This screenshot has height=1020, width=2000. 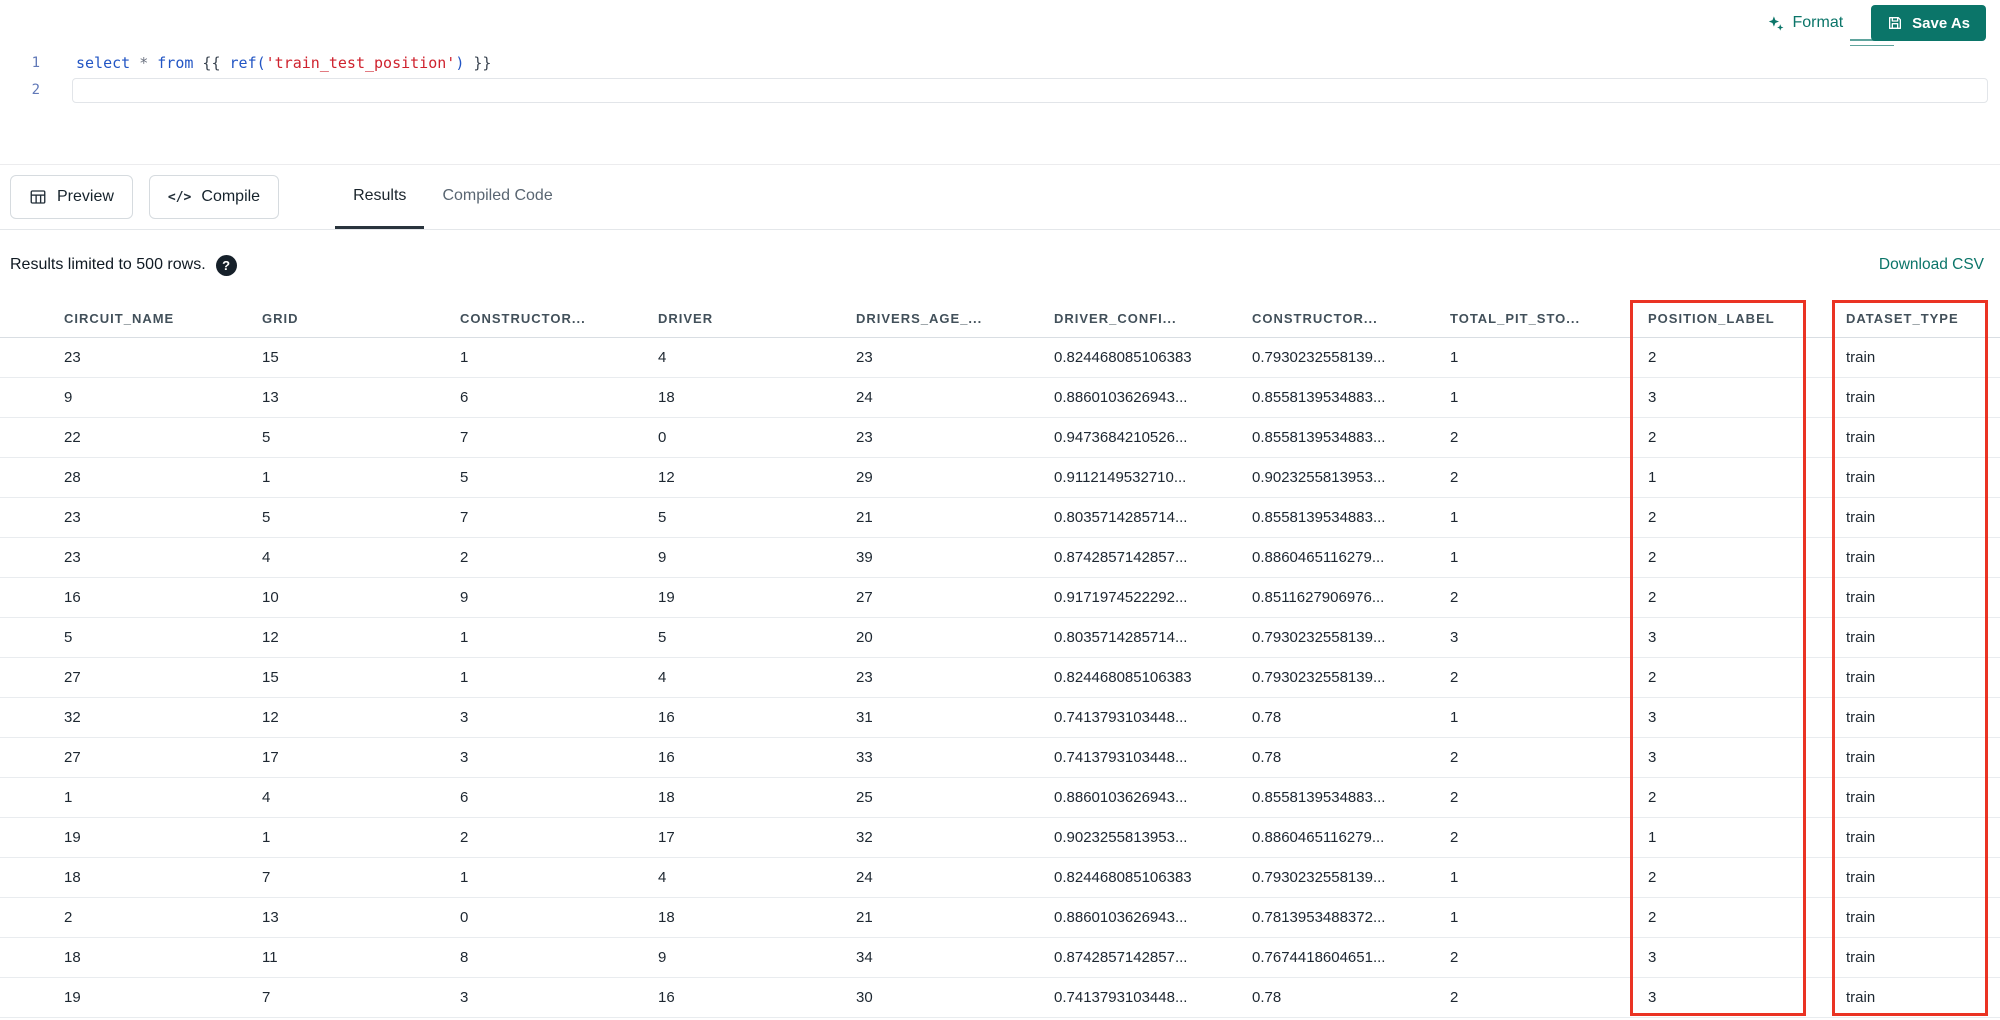 I want to click on tab-compiled-code: Compiled Code, so click(x=497, y=197).